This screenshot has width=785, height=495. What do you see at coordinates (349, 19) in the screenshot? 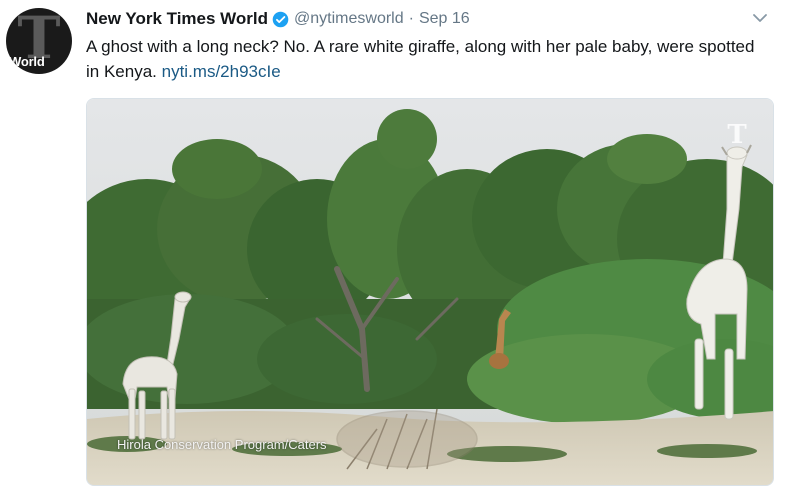
I see `user-handle: @nytimesworld` at bounding box center [349, 19].